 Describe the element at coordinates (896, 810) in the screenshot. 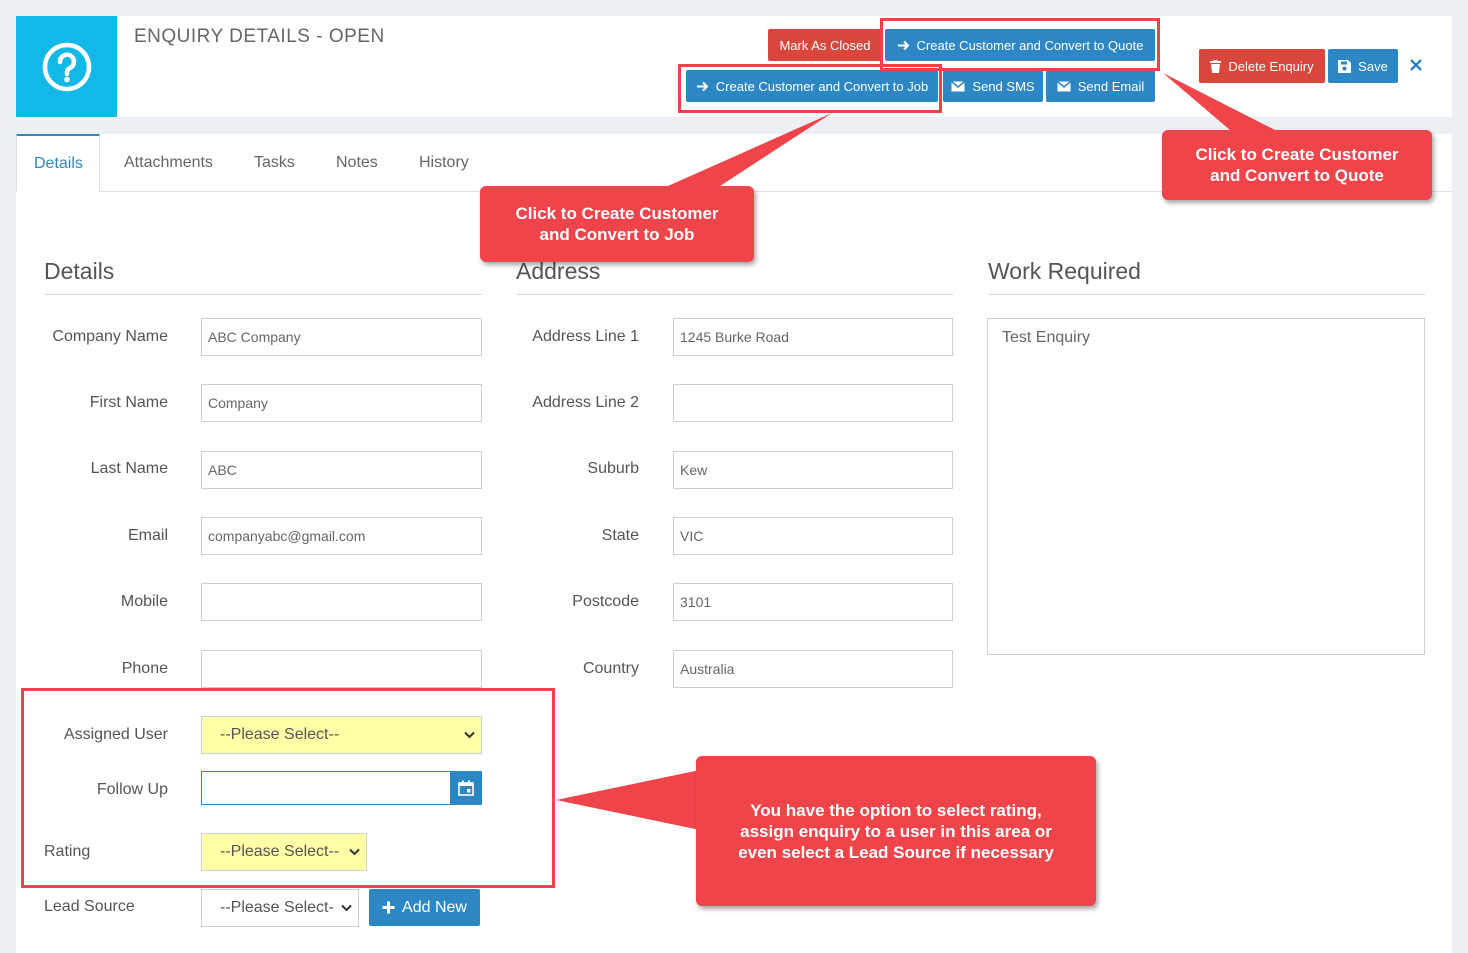

I see `callout-rating-line-1: You have the option to select rating,` at that location.